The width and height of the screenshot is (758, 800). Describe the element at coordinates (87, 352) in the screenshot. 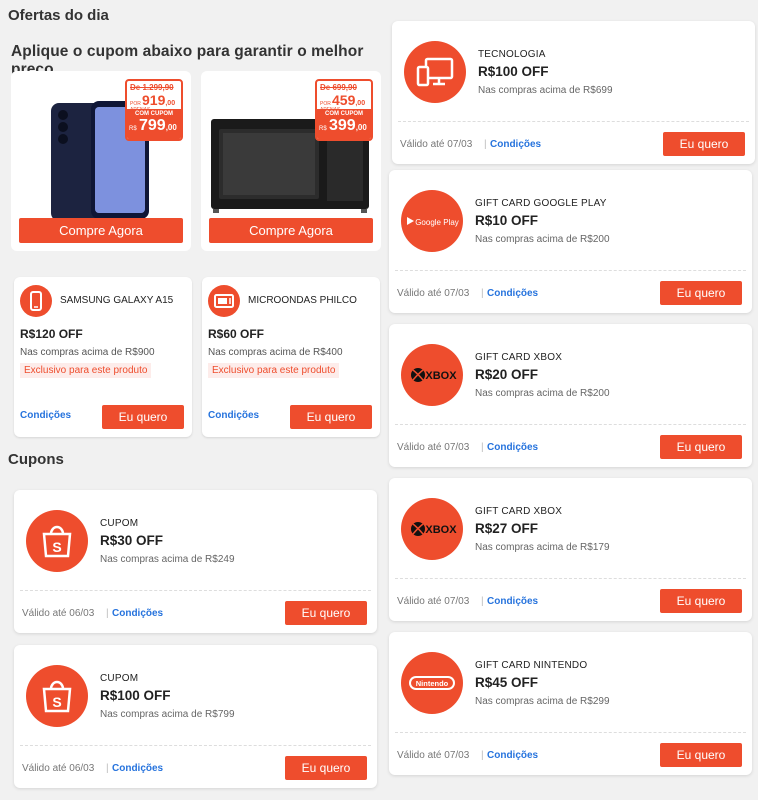

I see `coupon-minimum: Nas compras acima de R$900` at that location.